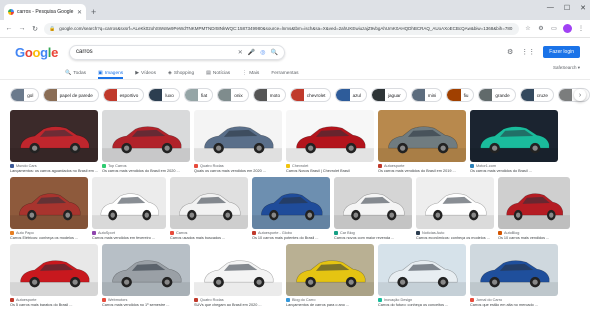 The width and height of the screenshot is (590, 329). Describe the element at coordinates (49, 233) in the screenshot. I see `result-source: Auto Papo` at that location.